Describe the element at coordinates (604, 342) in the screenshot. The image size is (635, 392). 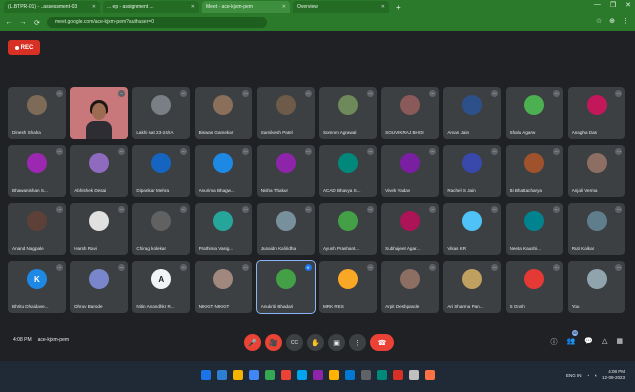
I see `activities-icon: △` at that location.